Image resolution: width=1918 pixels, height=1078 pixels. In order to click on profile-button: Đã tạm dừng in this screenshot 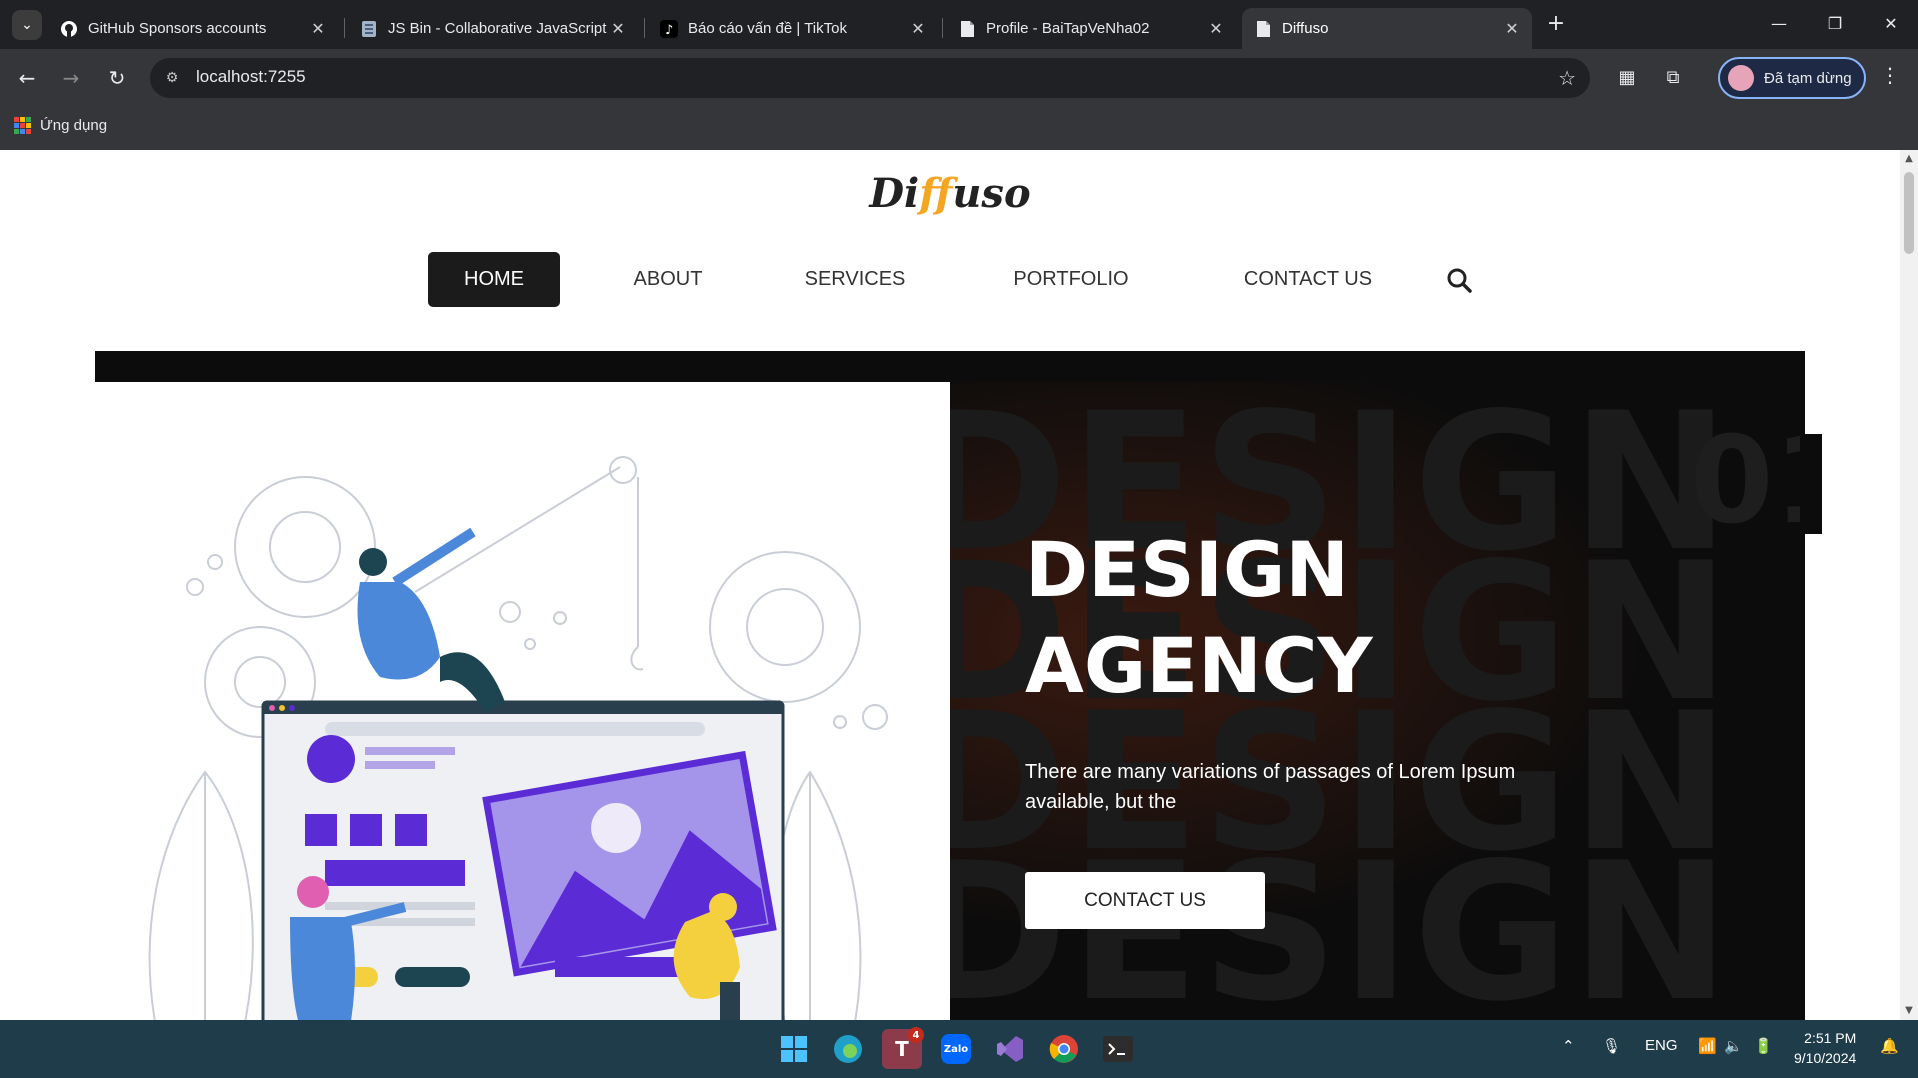, I will do `click(1792, 78)`.